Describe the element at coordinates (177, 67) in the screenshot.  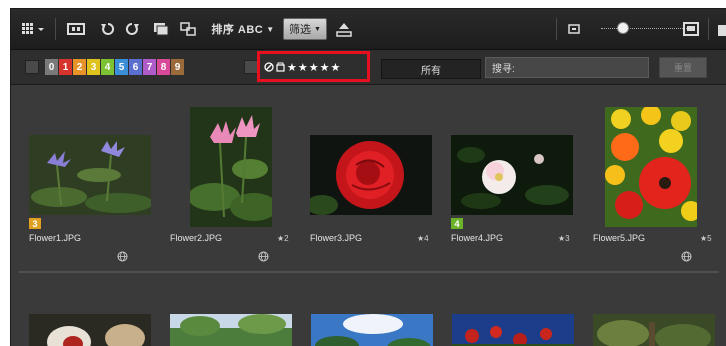
I see `color-label-swatch-9: 9` at that location.